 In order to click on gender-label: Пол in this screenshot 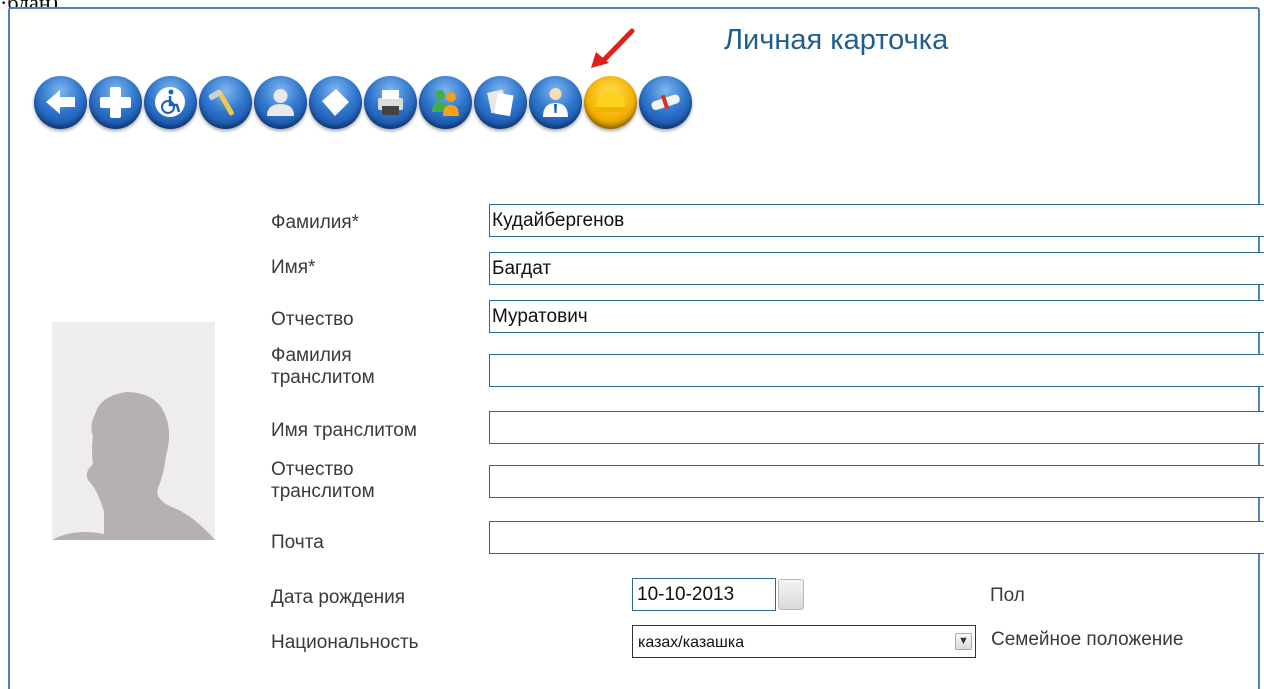, I will do `click(1007, 595)`.